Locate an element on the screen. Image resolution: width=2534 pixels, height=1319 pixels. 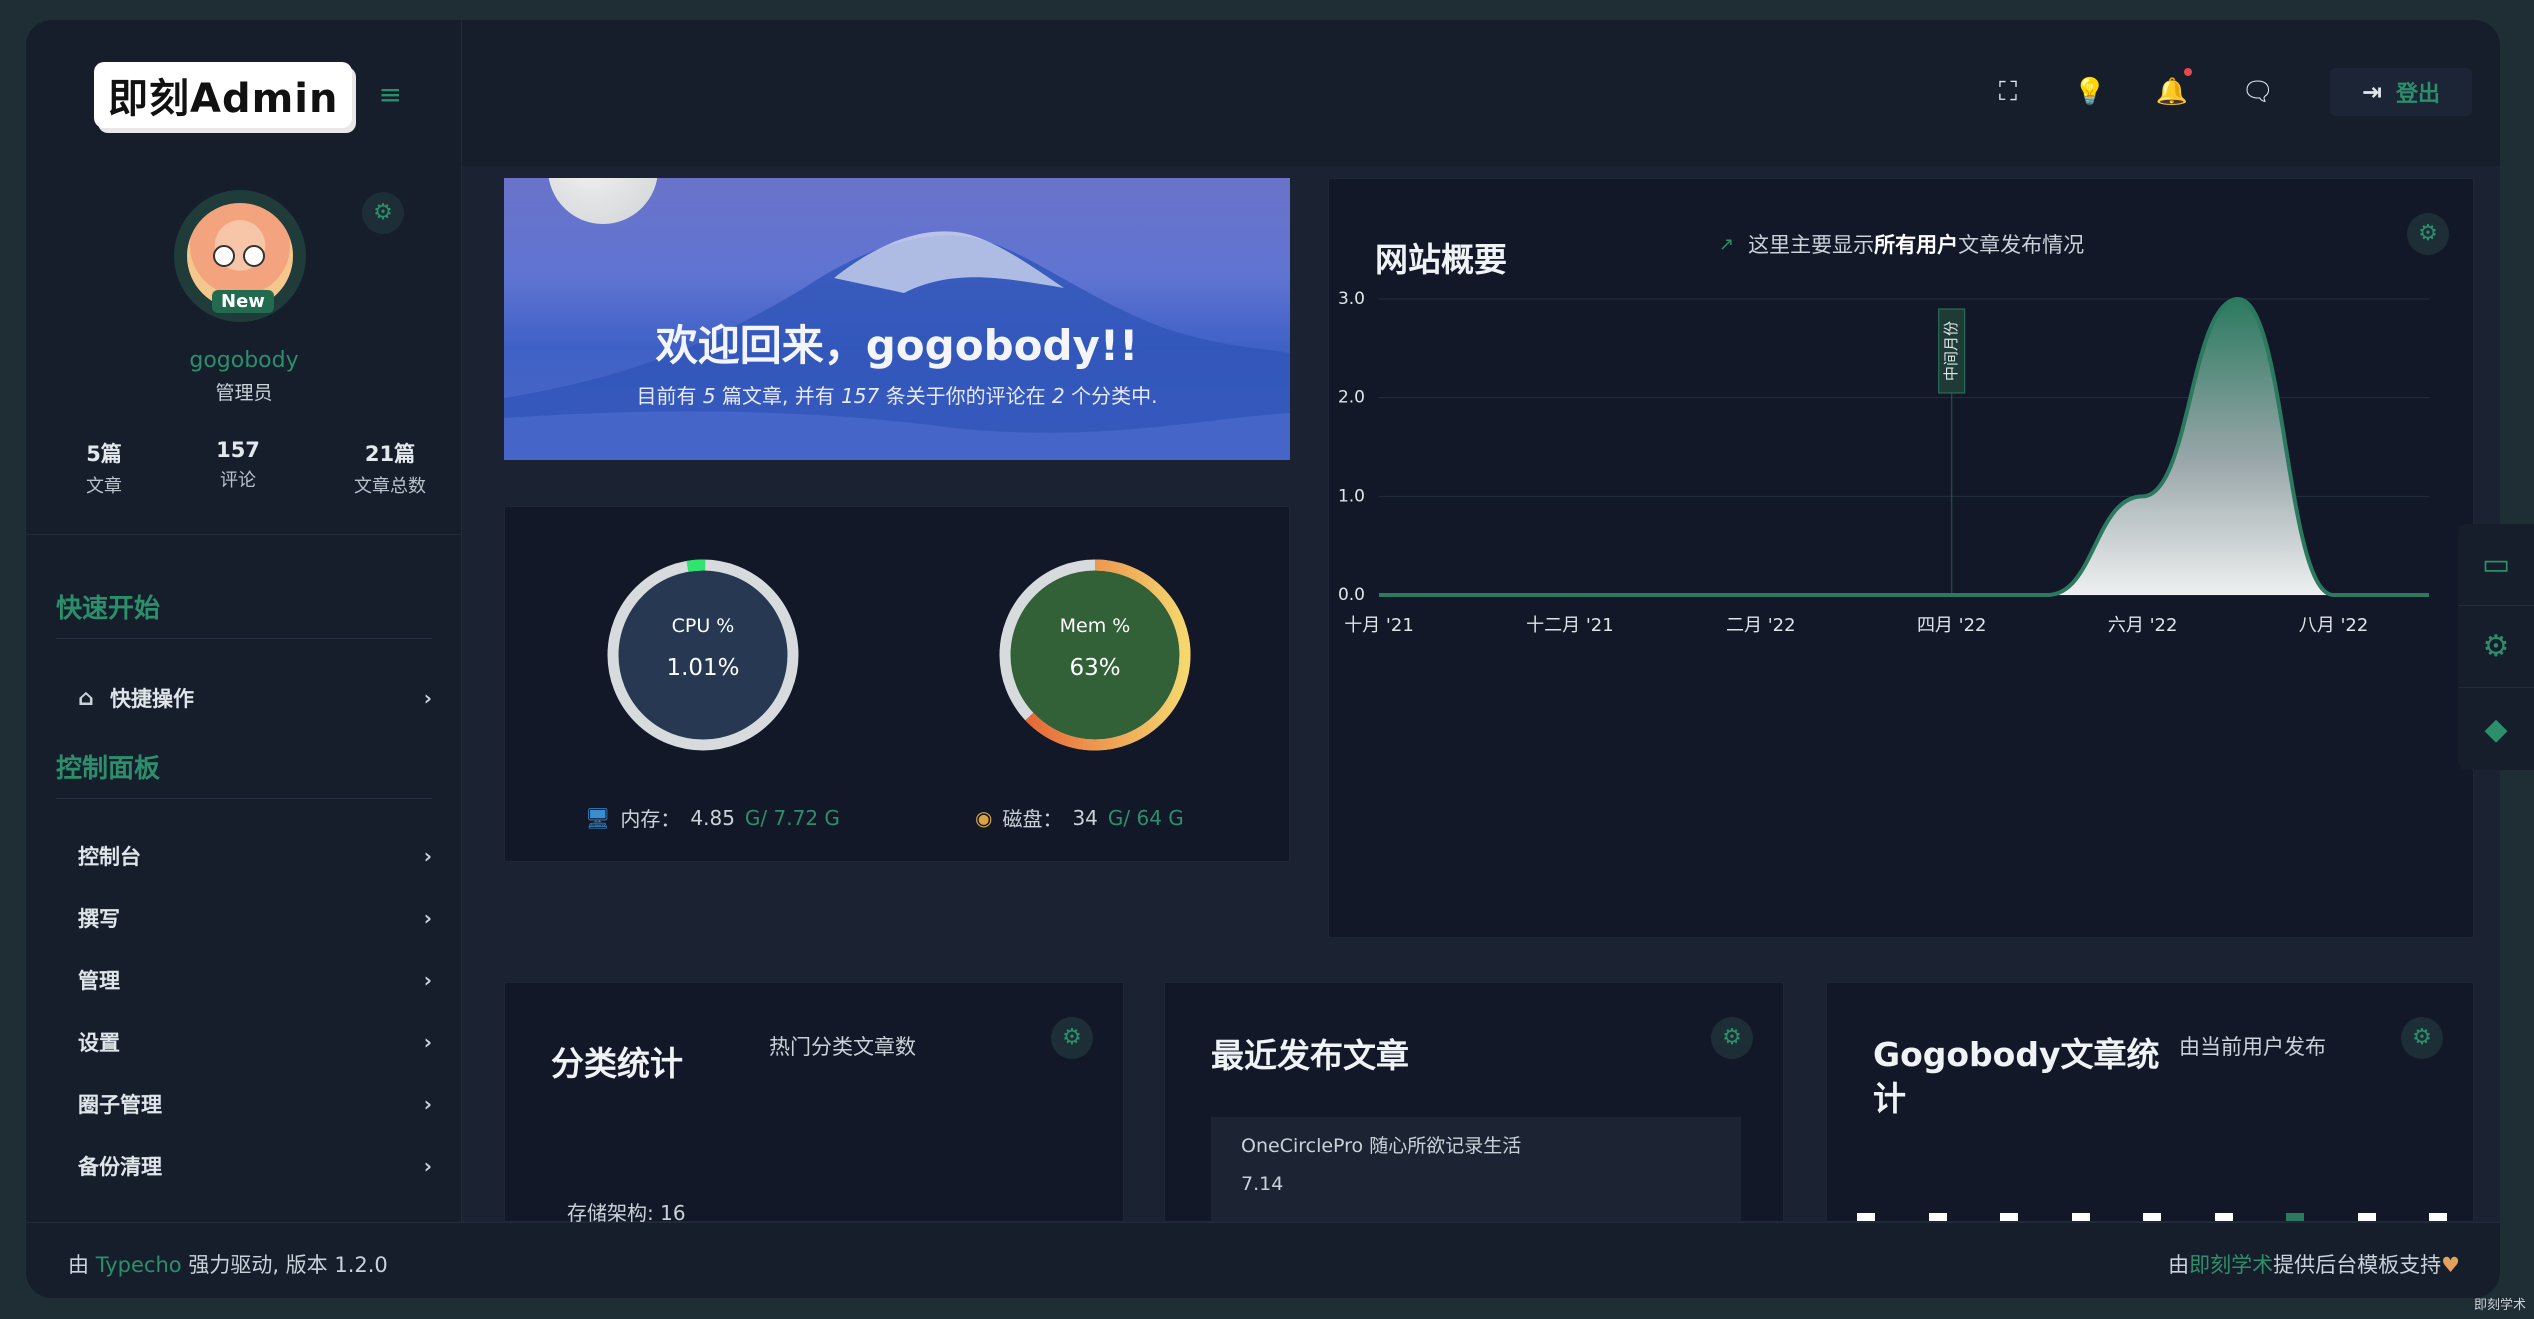
bell-icon: 🔔 is located at coordinates (2172, 92).